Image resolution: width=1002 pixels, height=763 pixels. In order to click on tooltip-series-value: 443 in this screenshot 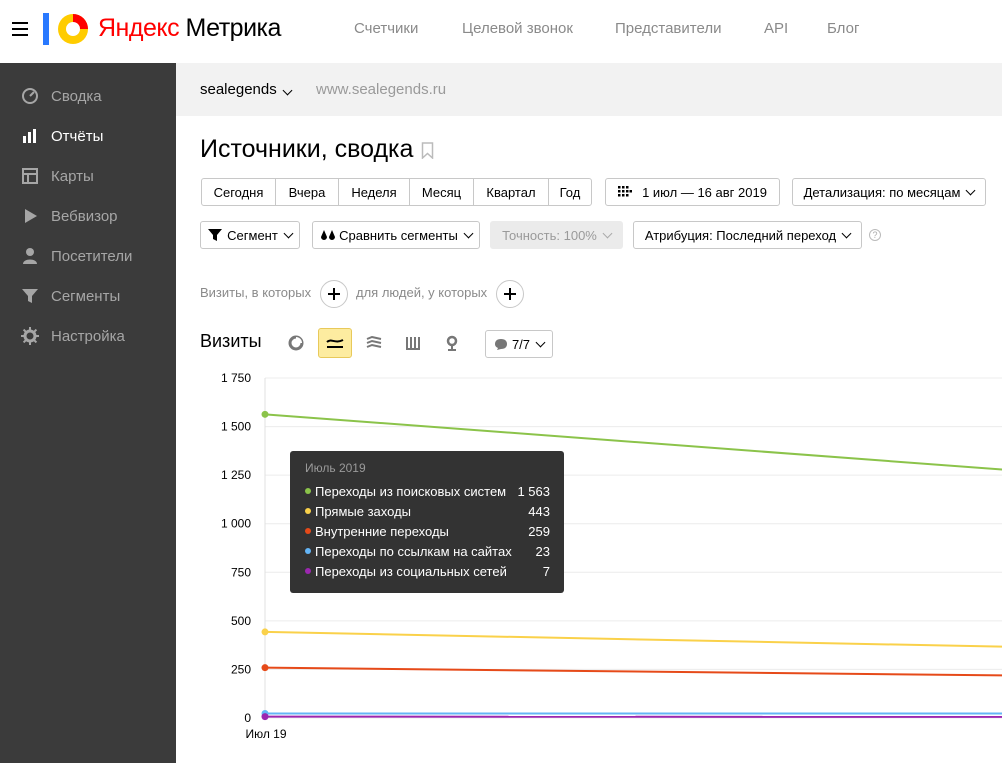, I will do `click(539, 511)`.